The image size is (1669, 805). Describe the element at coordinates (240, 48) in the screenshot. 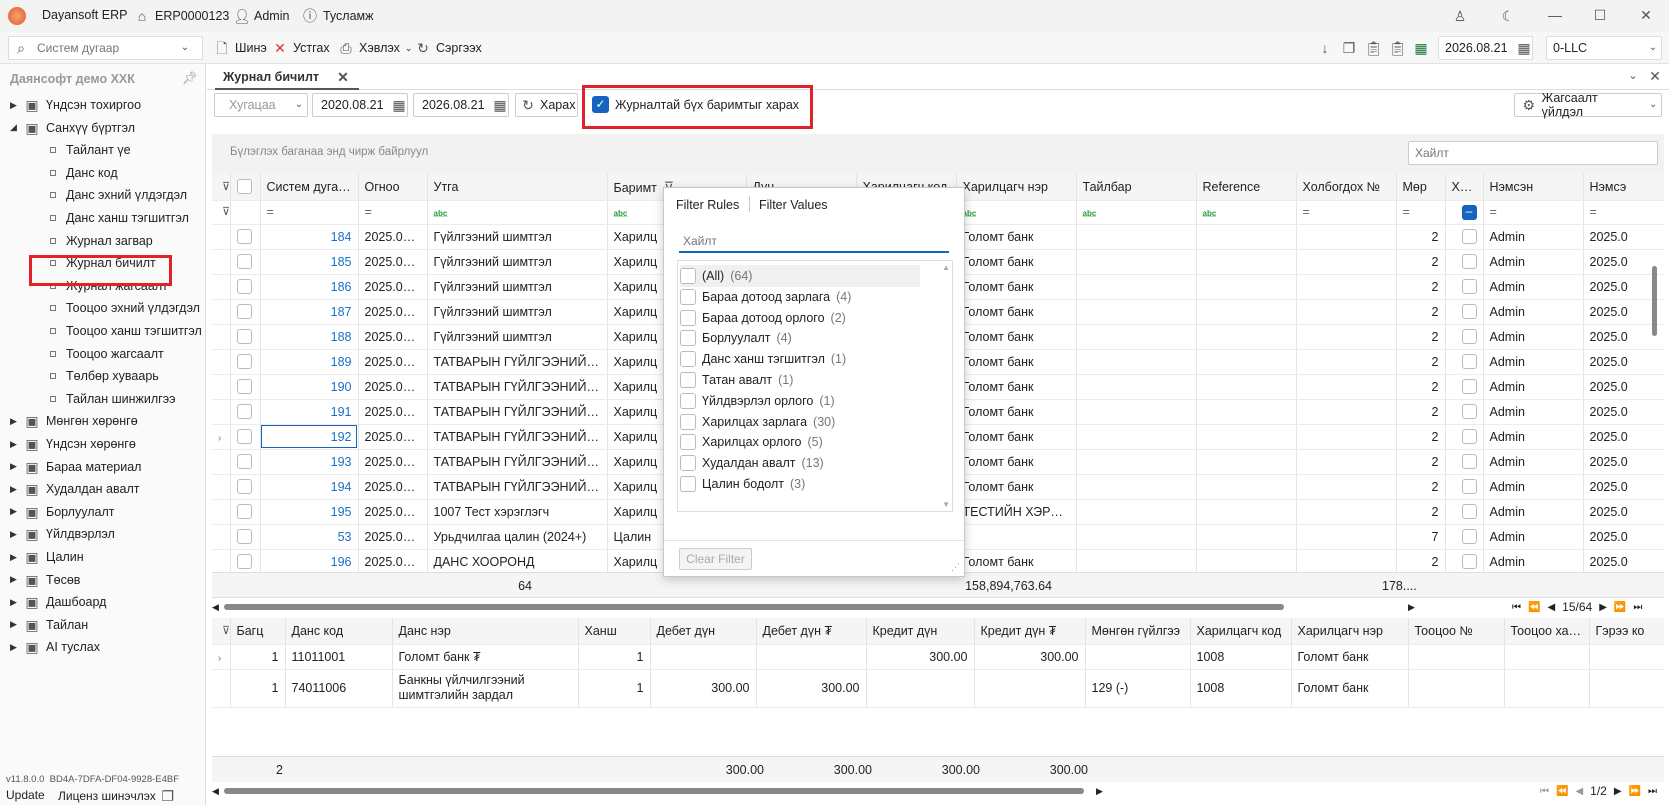

I see `new-button: 🗋︎ Шинэ` at that location.